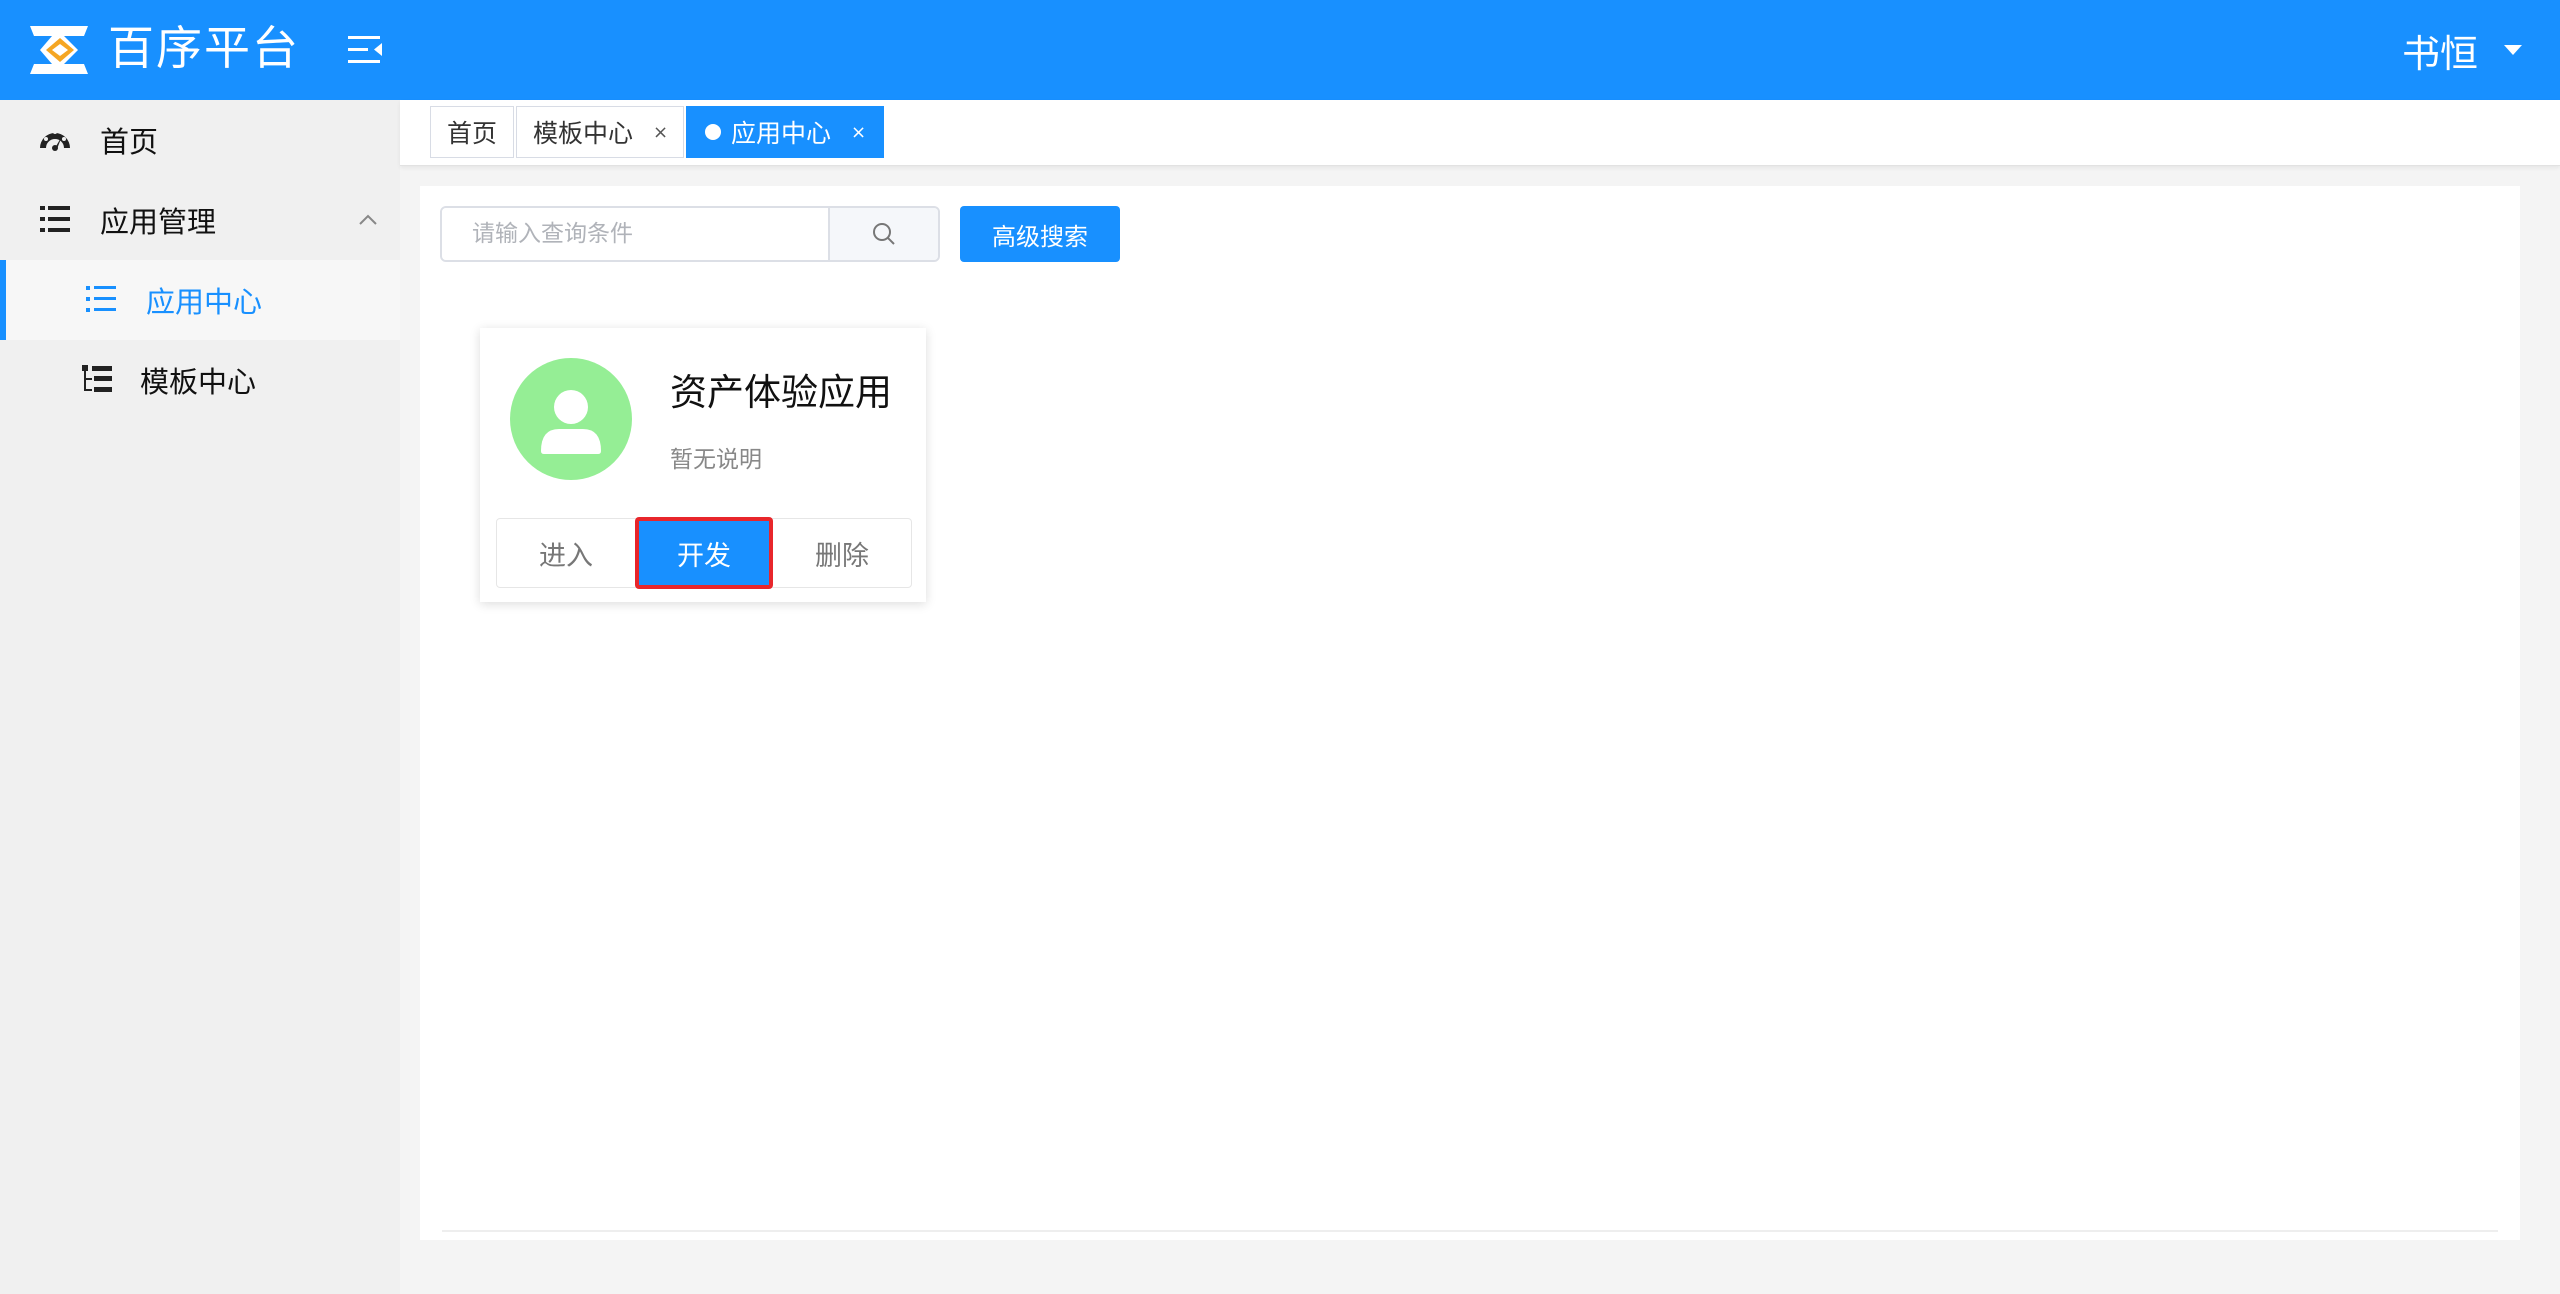 This screenshot has height=1294, width=2560. What do you see at coordinates (571, 422) in the screenshot?
I see `user-avatar-icon` at bounding box center [571, 422].